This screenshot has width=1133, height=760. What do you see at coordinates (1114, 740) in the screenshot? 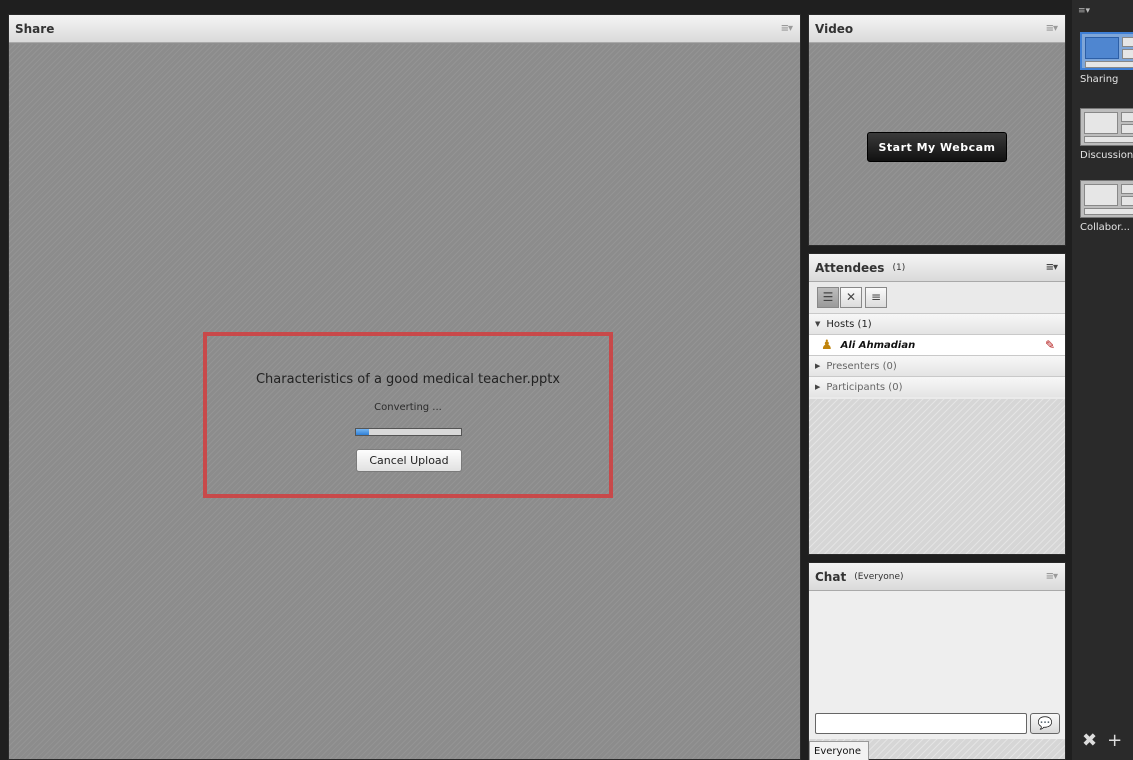
I see `add-layout-icon: +` at bounding box center [1114, 740].